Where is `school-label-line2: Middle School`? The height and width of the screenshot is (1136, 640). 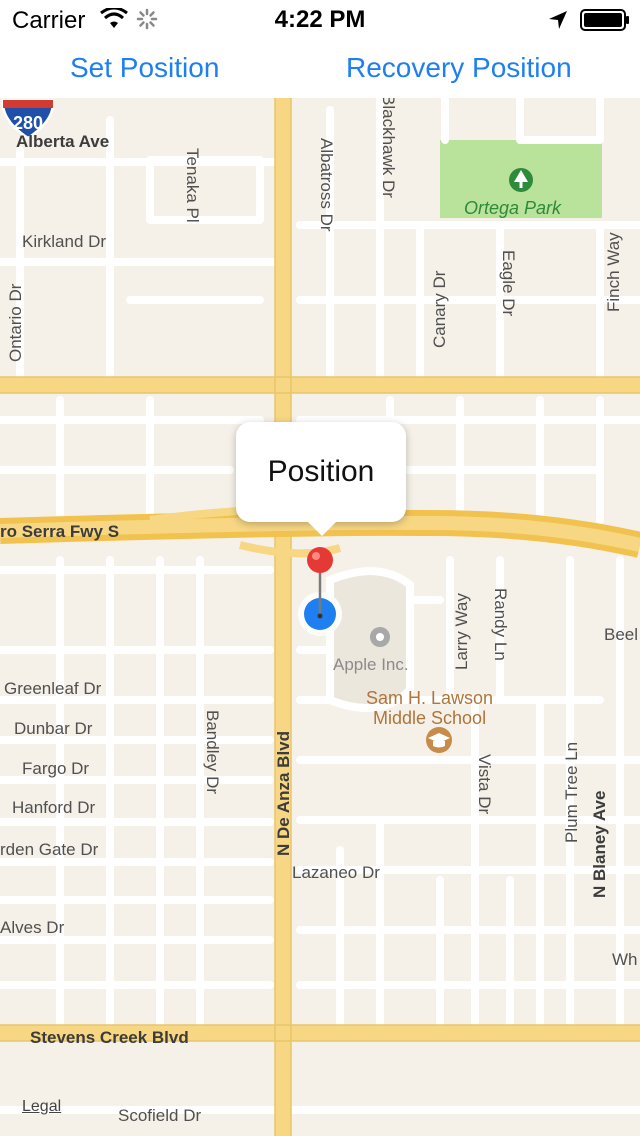 school-label-line2: Middle School is located at coordinates (430, 718).